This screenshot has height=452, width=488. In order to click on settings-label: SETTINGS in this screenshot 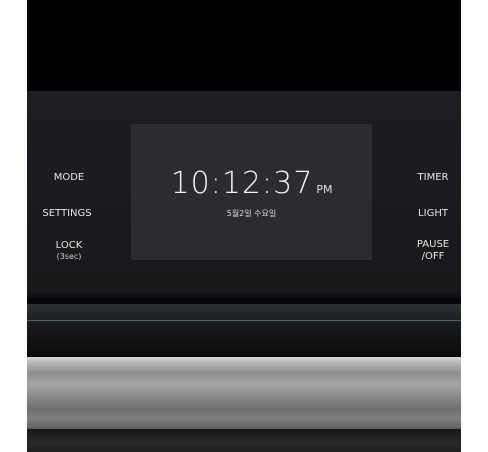, I will do `click(67, 213)`.